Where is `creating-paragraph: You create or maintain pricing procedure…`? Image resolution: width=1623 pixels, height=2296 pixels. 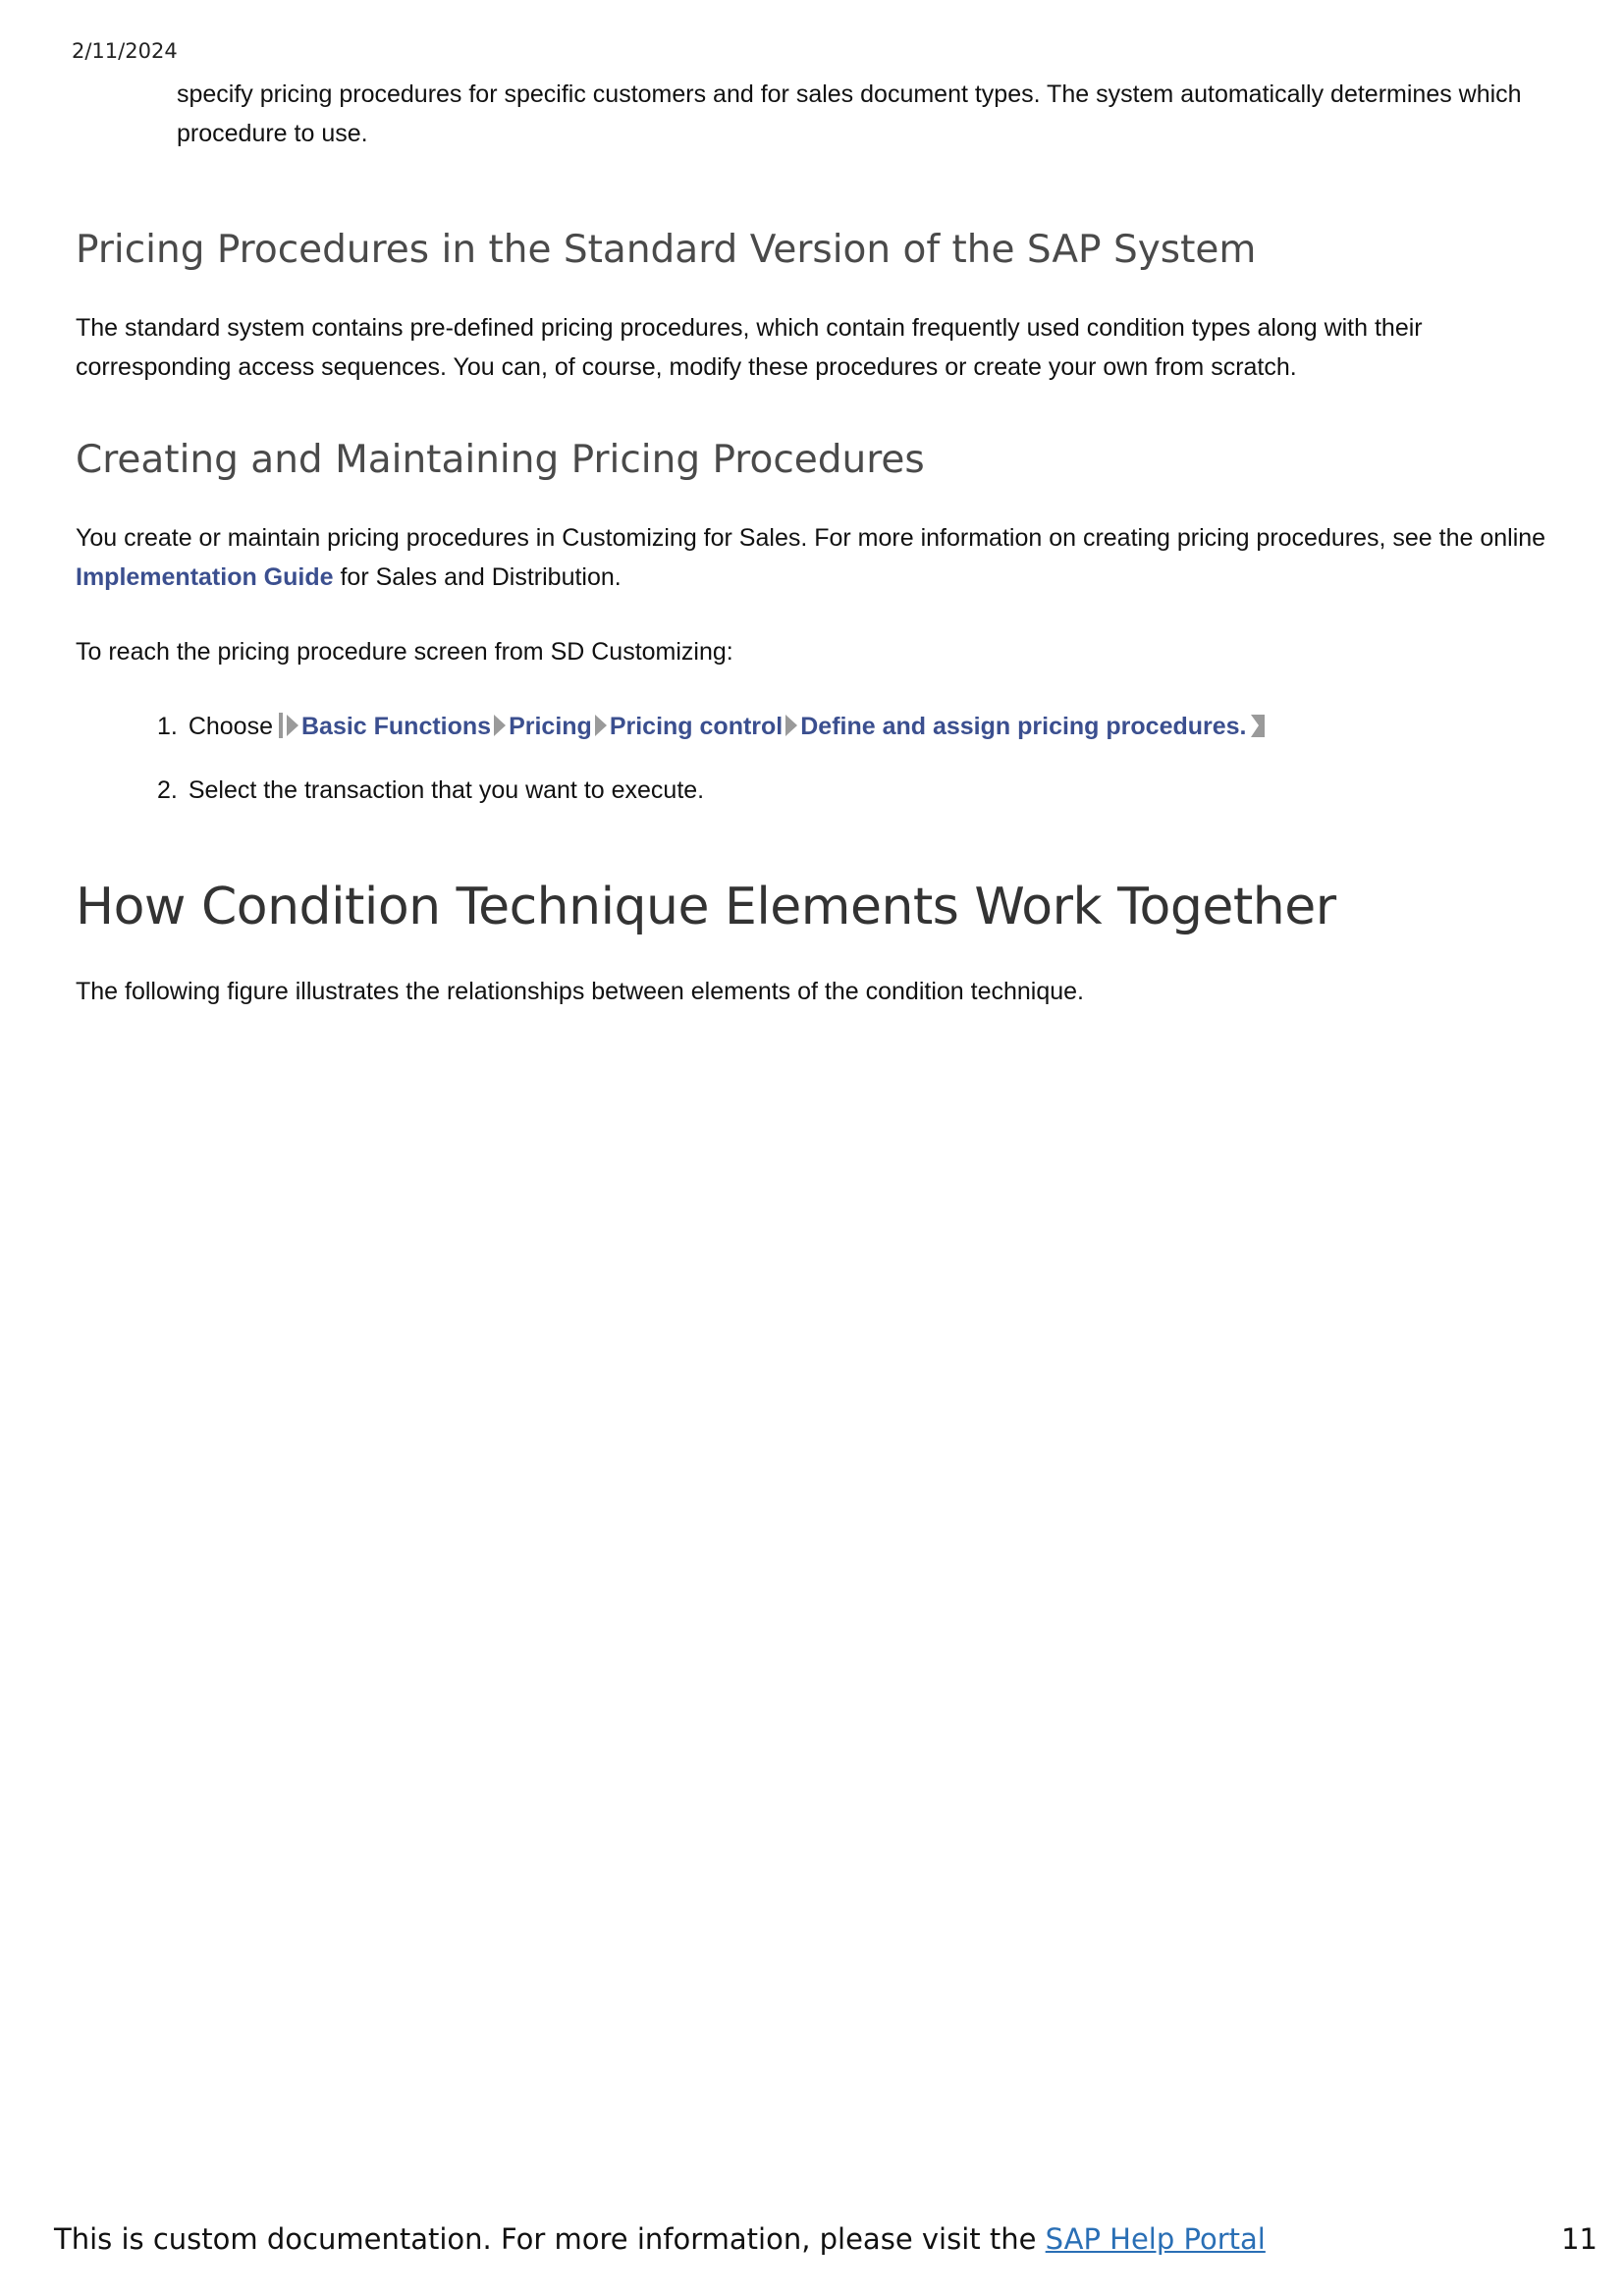
creating-paragraph: You create or maintain pricing procedure… is located at coordinates (812, 557).